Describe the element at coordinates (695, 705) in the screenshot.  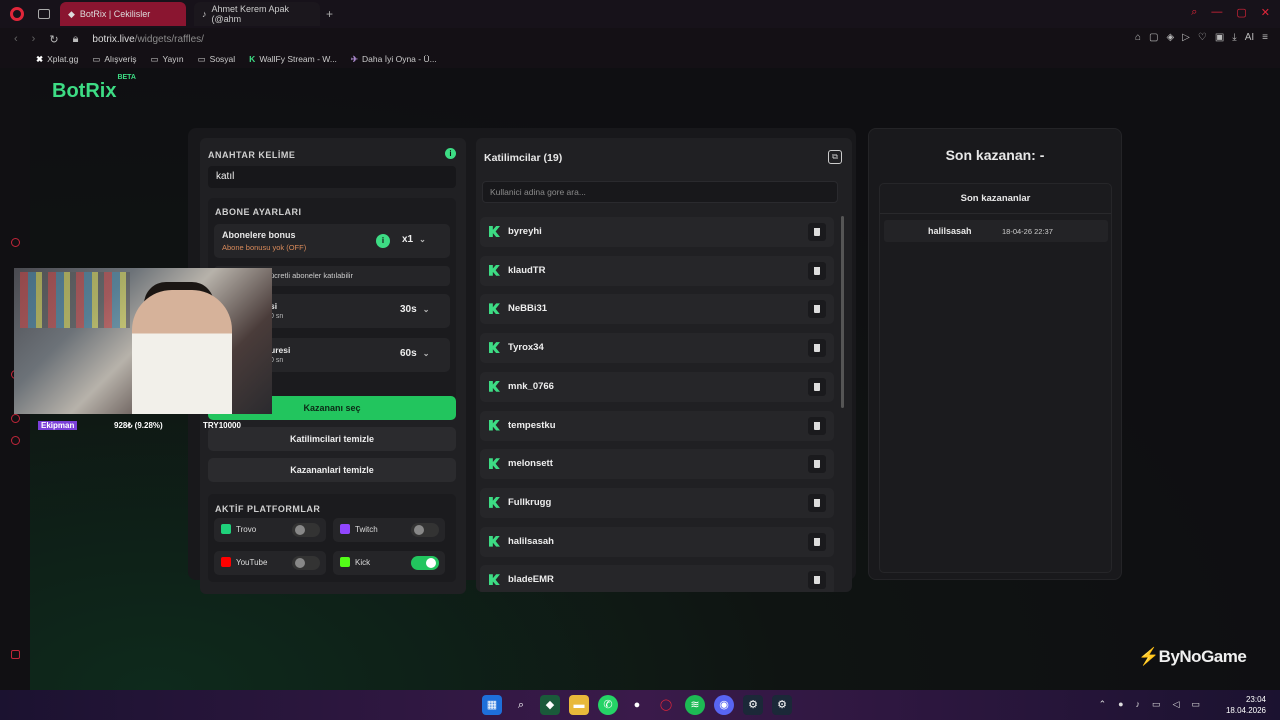
I see `spotify-icon: ≋` at that location.